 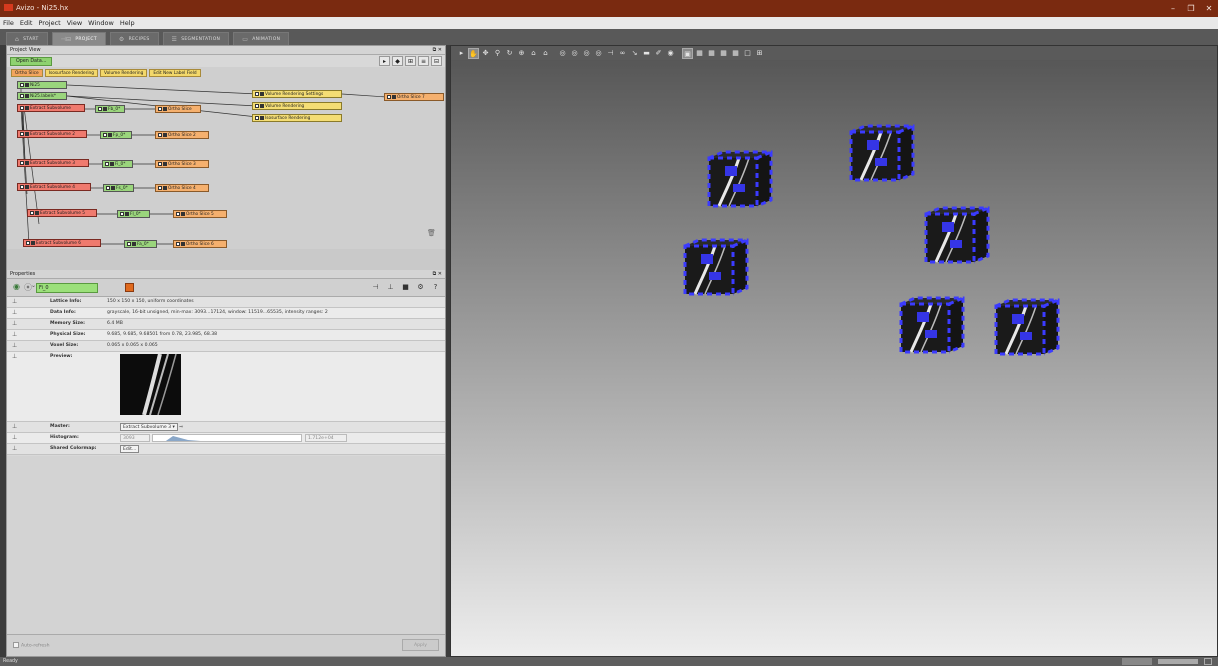 I want to click on view-z-icon: ◎, so click(x=586, y=53).